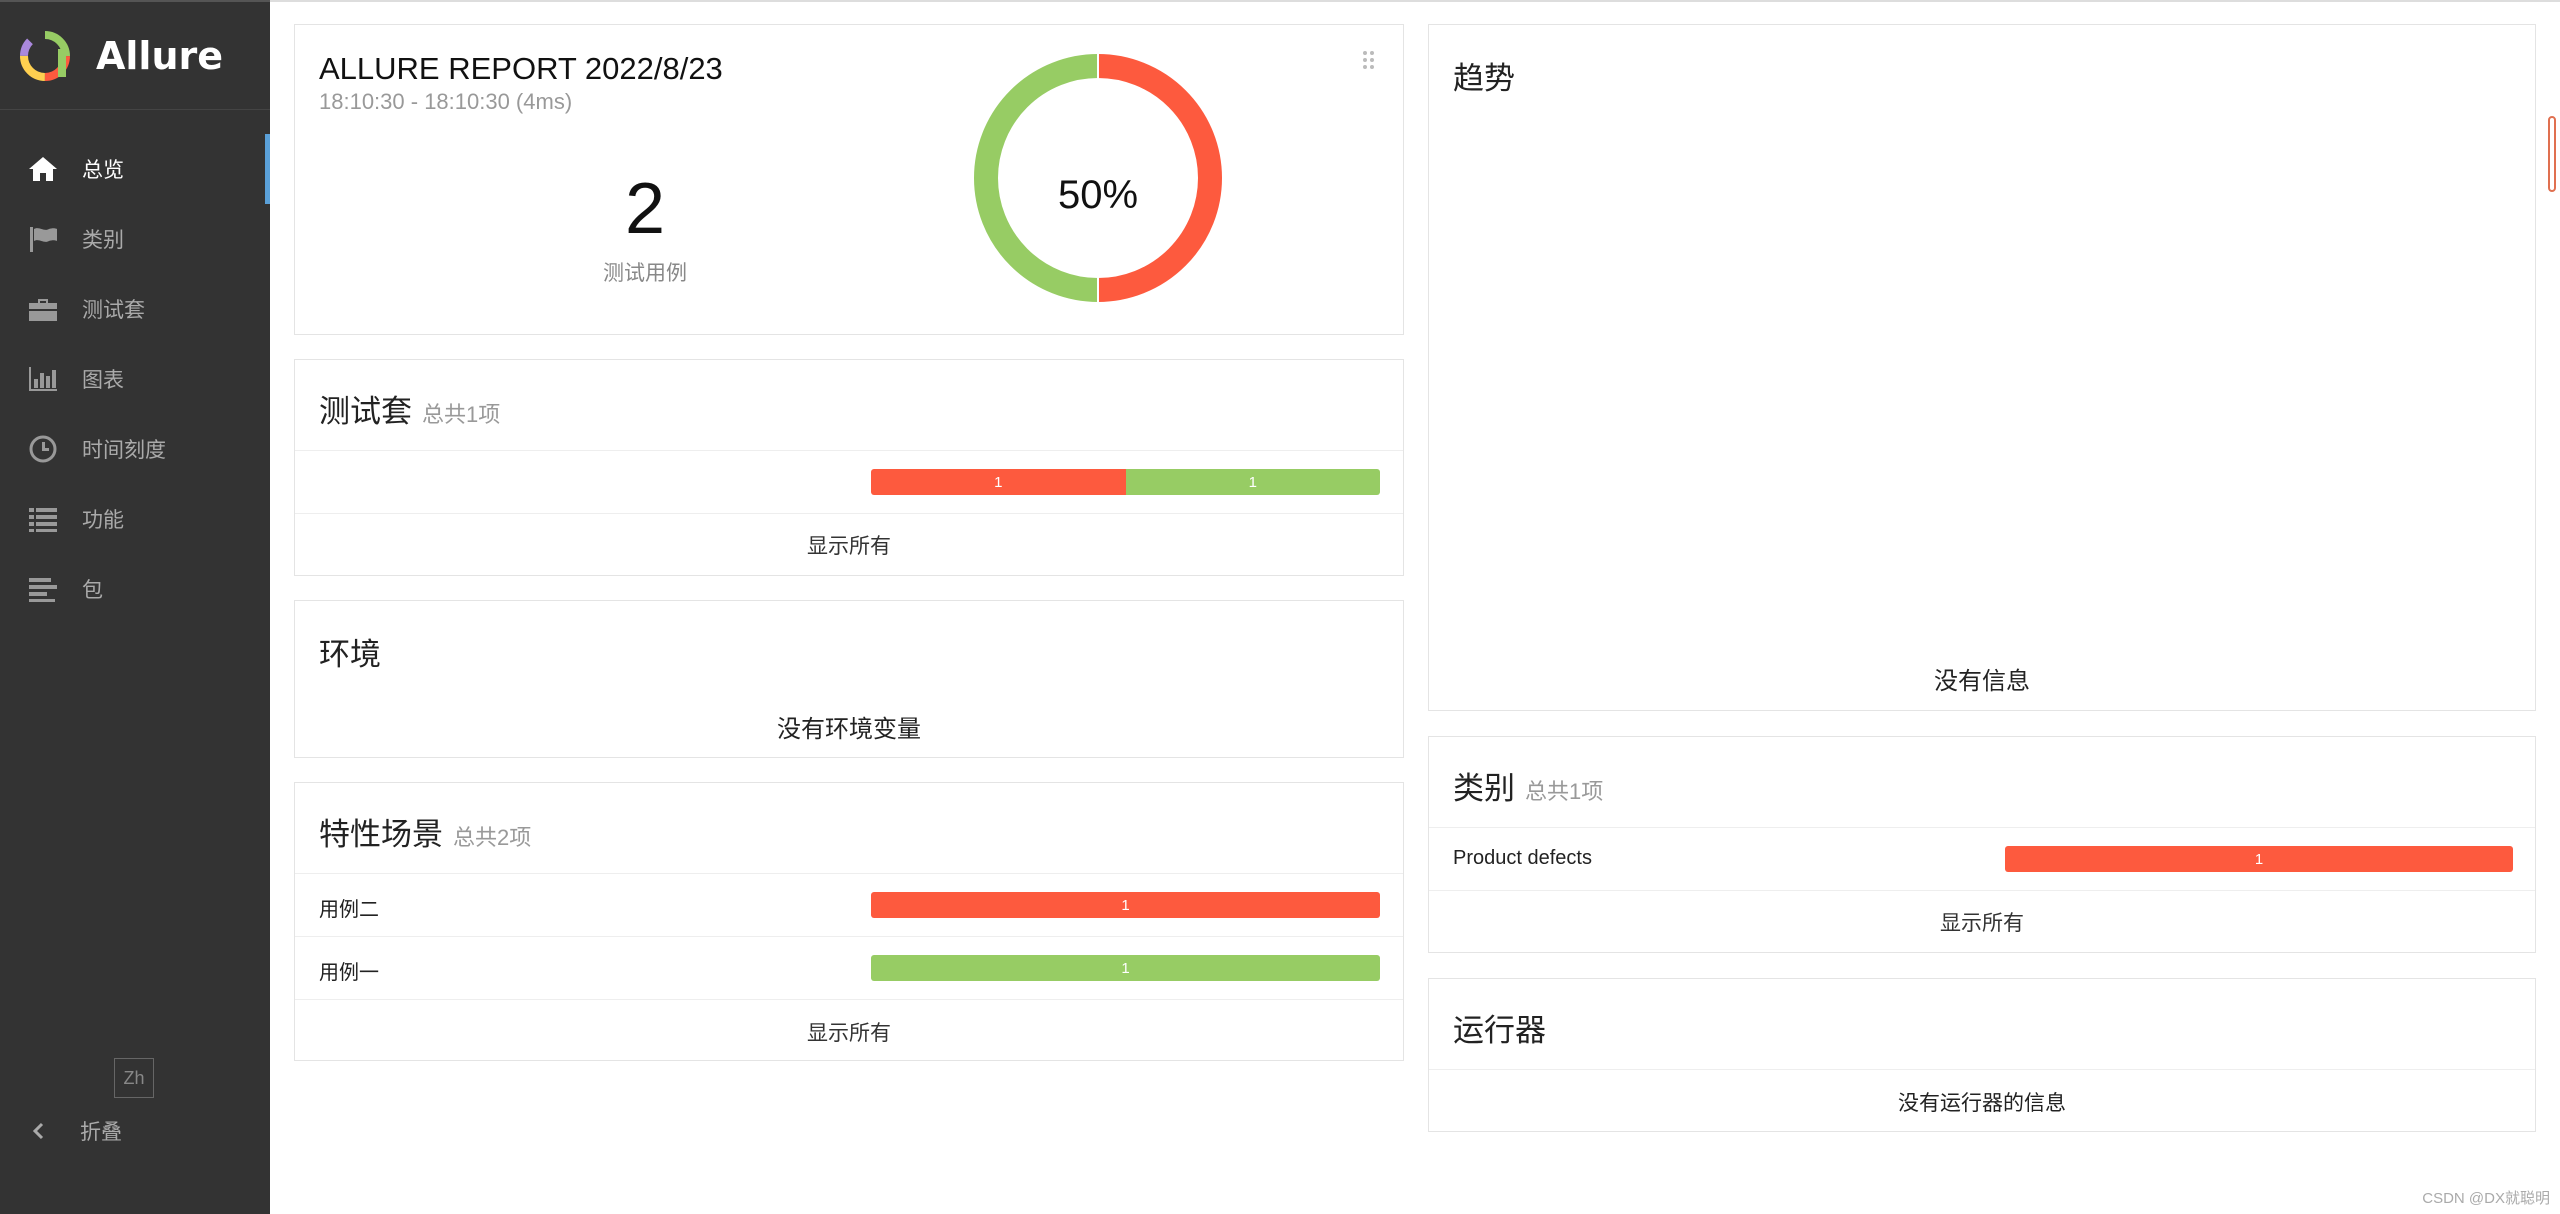  Describe the element at coordinates (103, 240) in the screenshot. I see `nav-item-label: 类别` at that location.